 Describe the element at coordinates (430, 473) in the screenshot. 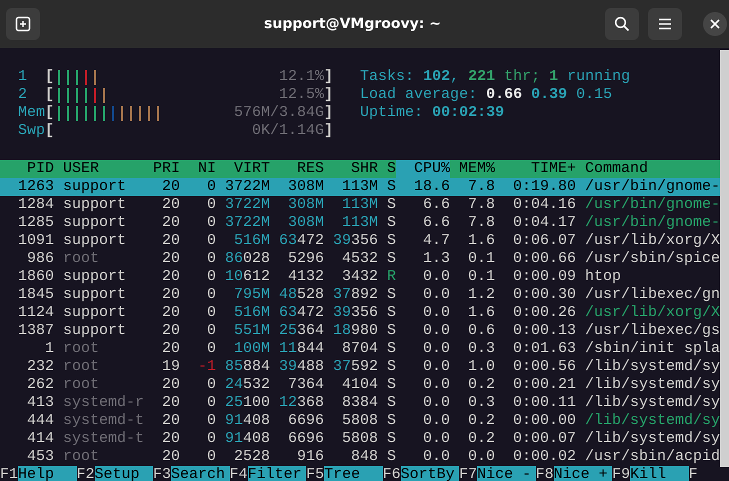

I see `function-key-button: SortBy` at that location.